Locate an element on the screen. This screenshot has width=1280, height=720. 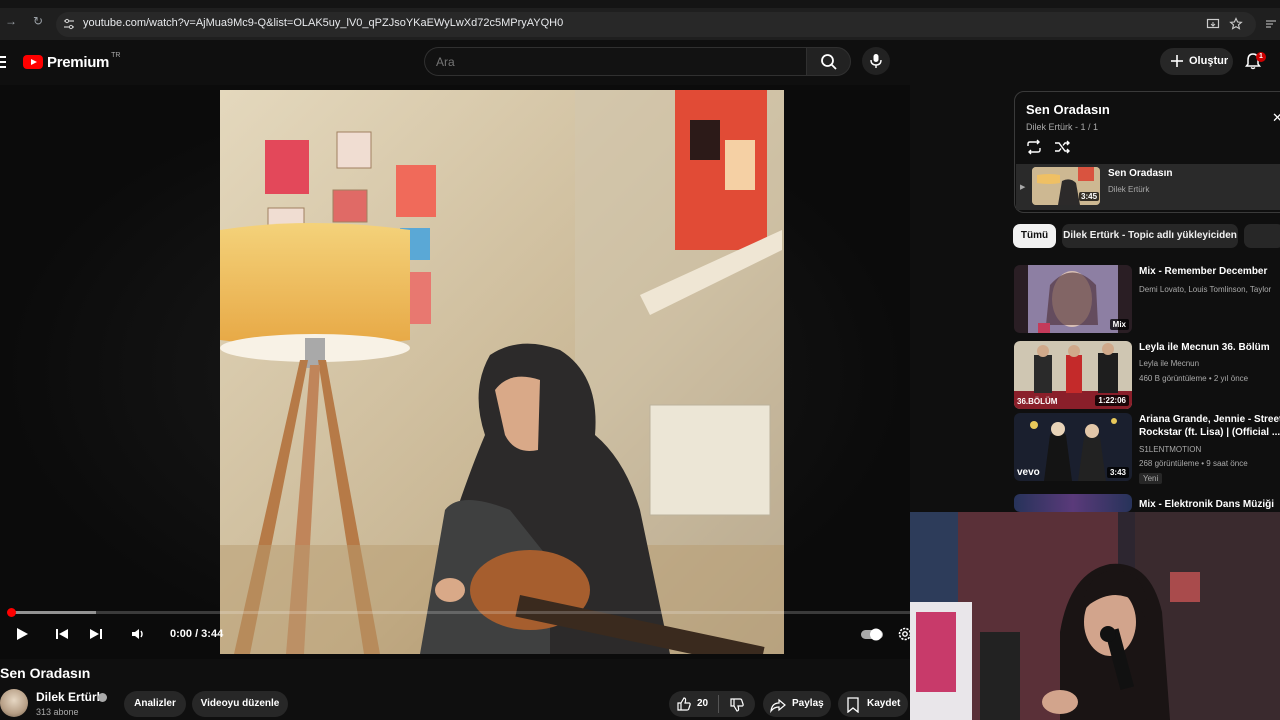
previous-icon is located at coordinates (62, 634).